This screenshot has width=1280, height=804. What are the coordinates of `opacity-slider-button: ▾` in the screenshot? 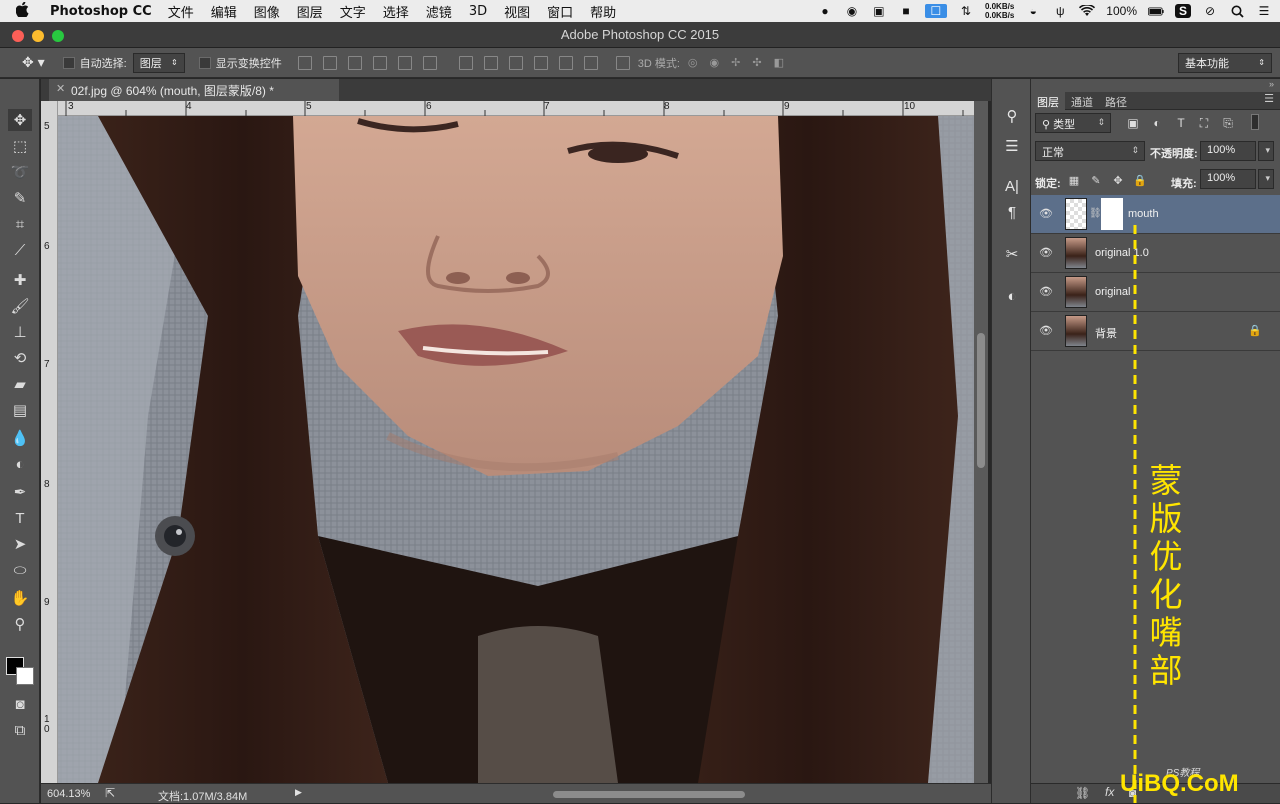 It's located at (1266, 151).